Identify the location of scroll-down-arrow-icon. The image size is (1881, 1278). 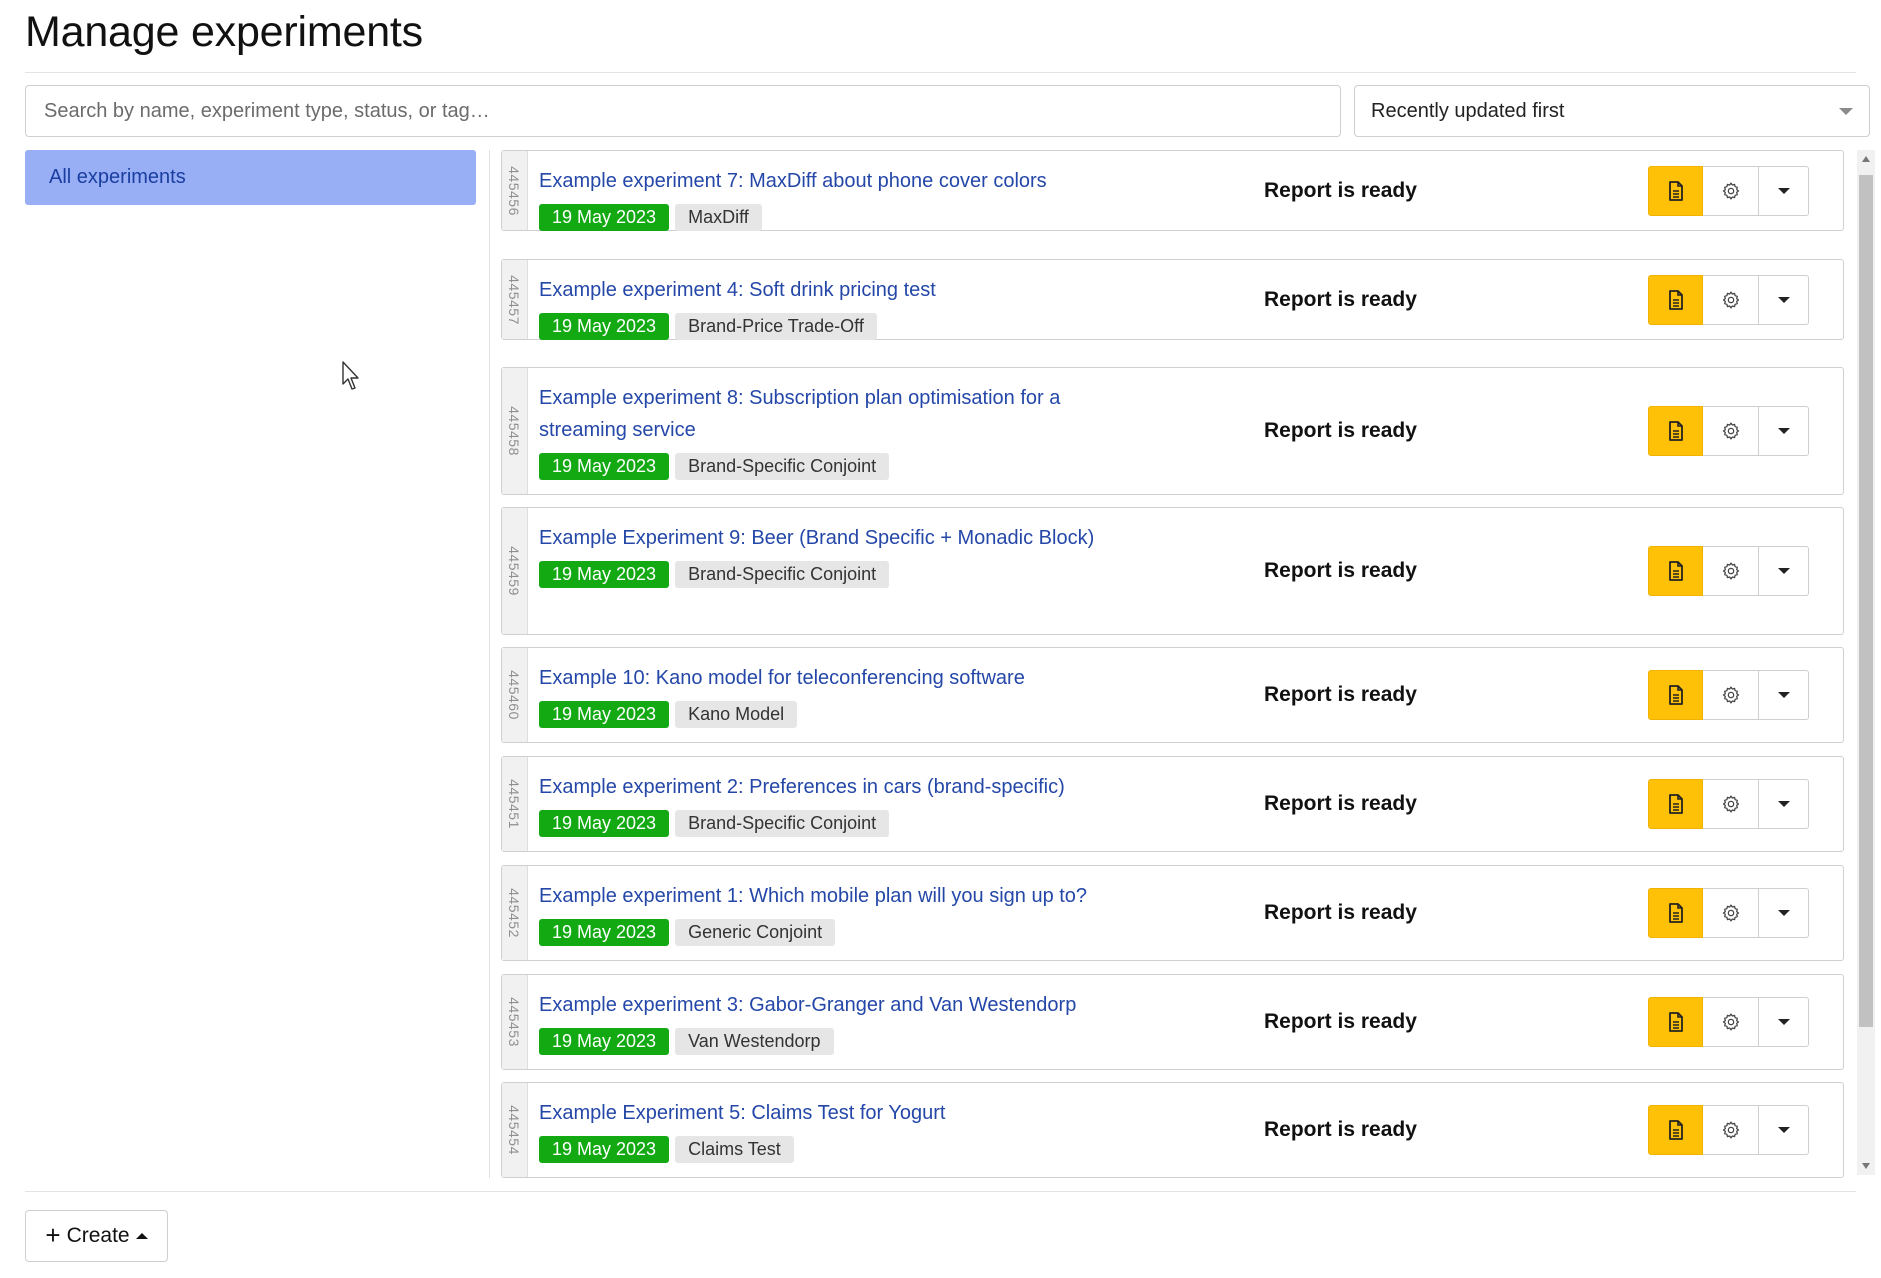
(1866, 1166).